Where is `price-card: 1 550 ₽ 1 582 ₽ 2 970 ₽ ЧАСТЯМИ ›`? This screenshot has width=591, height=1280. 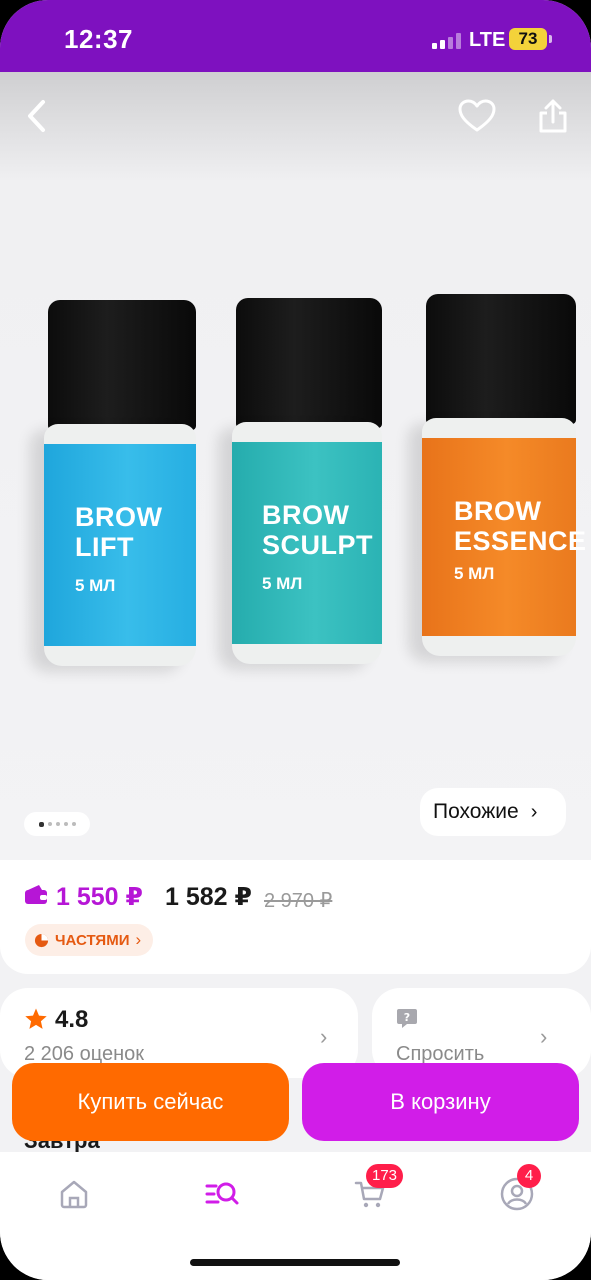
price-card: 1 550 ₽ 1 582 ₽ 2 970 ₽ ЧАСТЯМИ › is located at coordinates (295, 917).